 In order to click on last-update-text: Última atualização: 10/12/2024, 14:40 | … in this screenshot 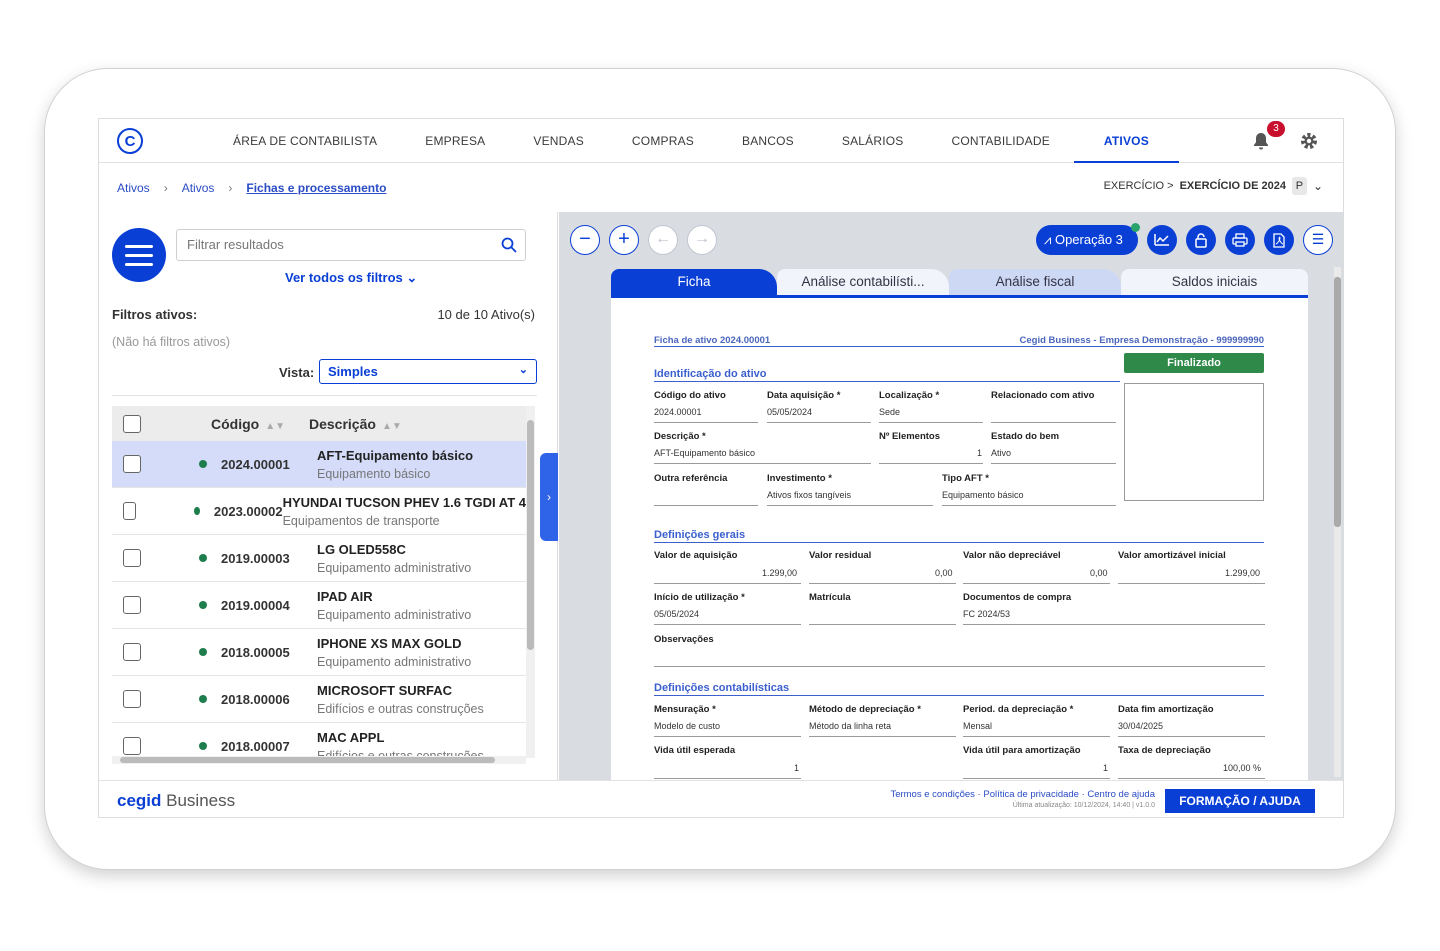, I will do `click(1083, 805)`.